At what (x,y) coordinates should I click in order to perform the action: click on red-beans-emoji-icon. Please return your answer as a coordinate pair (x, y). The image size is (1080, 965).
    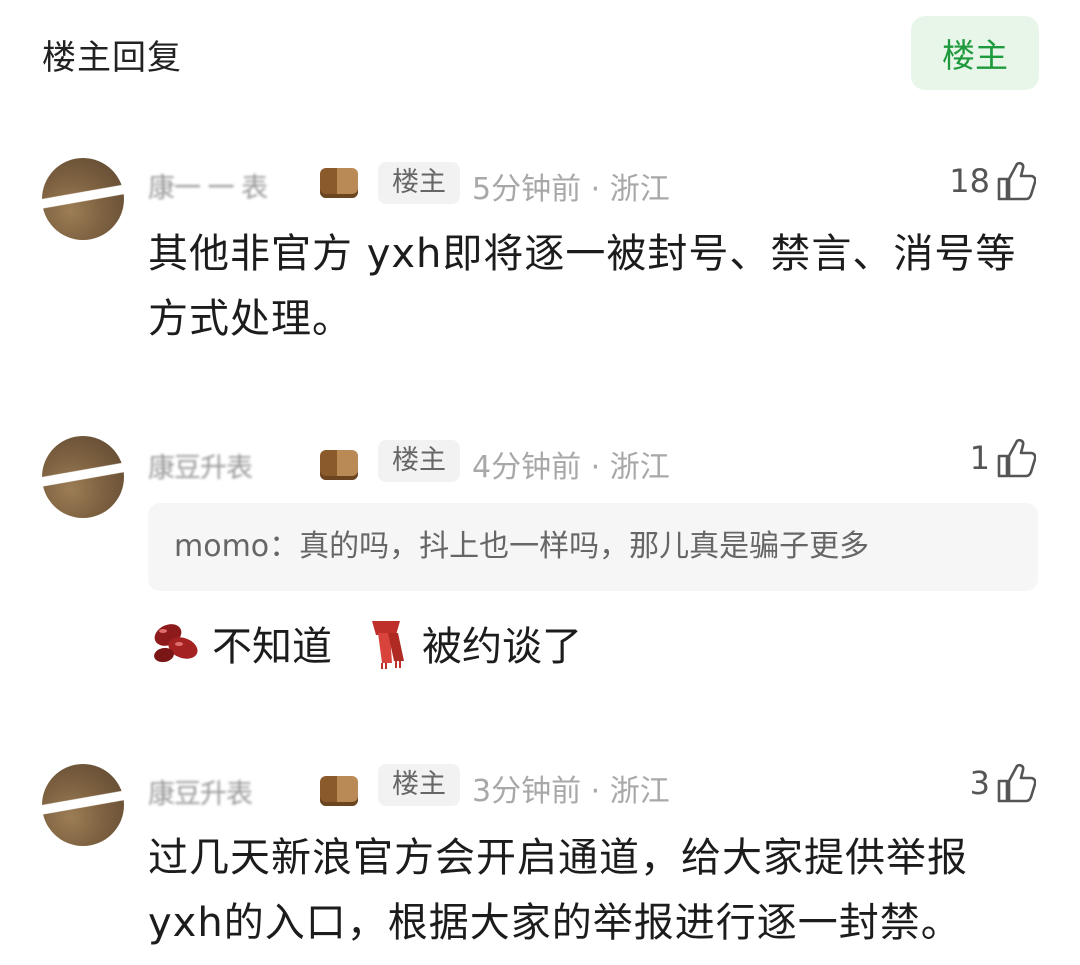
    Looking at the image, I should click on (176, 643).